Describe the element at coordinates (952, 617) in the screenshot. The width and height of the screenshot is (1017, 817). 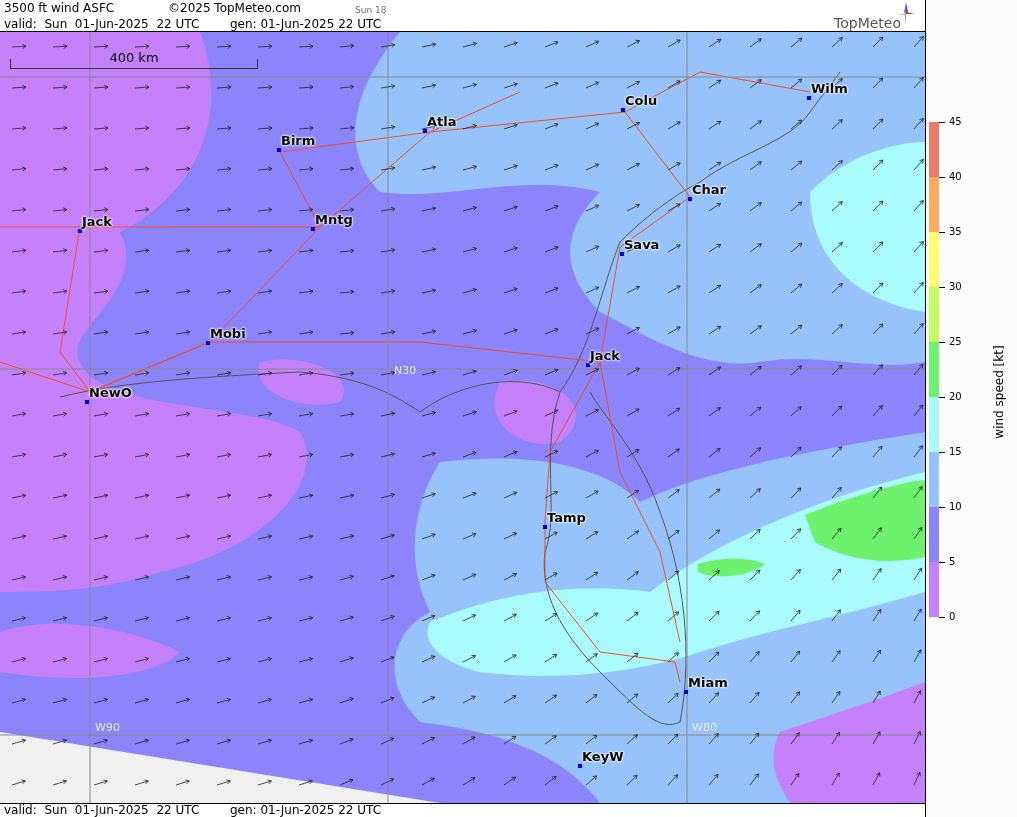
I see `tick-label: 0` at that location.